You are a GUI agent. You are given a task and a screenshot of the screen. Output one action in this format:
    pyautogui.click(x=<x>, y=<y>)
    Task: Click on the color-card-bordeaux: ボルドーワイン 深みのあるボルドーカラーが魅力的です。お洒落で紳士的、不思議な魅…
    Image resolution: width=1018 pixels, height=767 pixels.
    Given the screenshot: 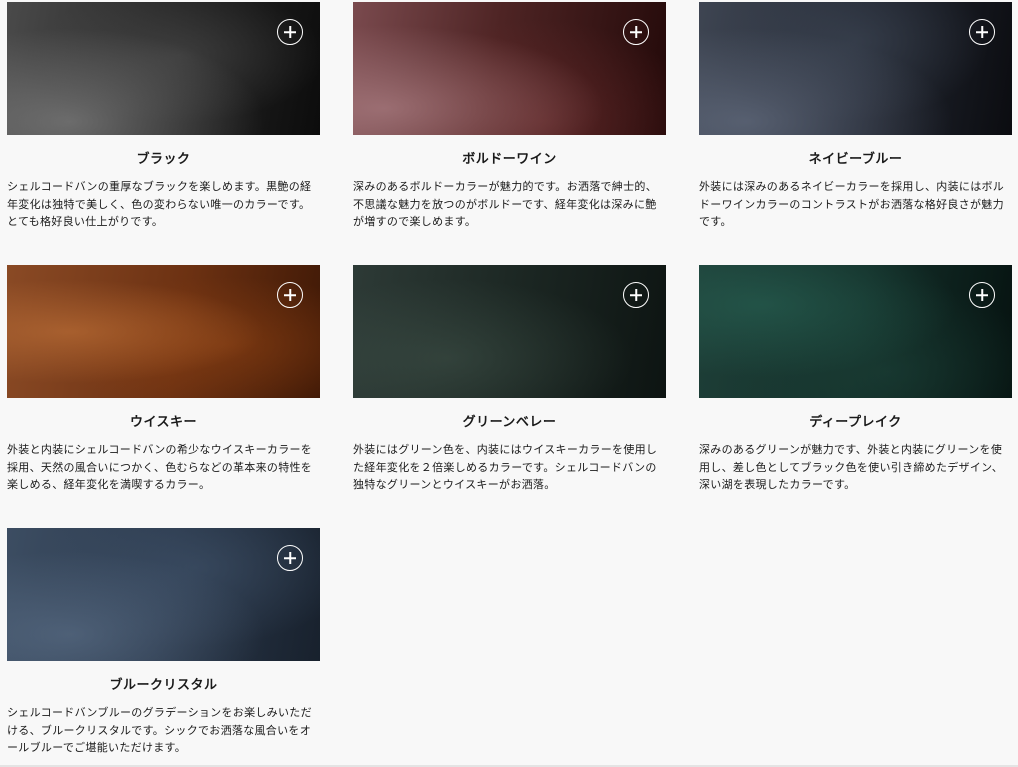 What is the action you would take?
    pyautogui.click(x=509, y=116)
    